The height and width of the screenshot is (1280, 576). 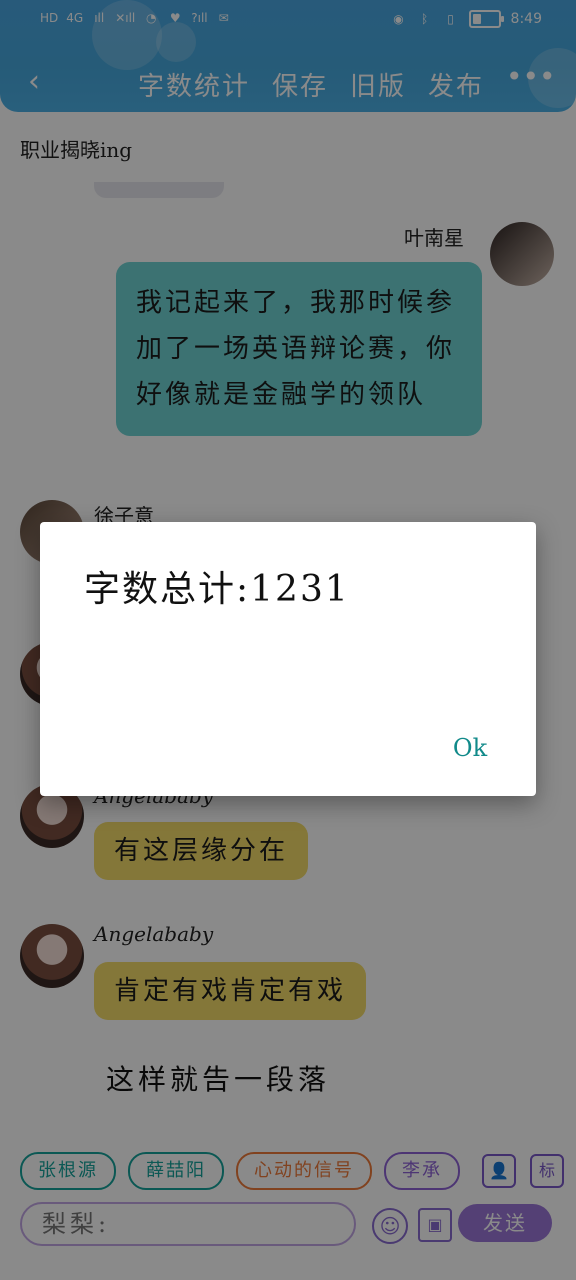 I want to click on dialog-message: 字数总计:1231, so click(x=217, y=589).